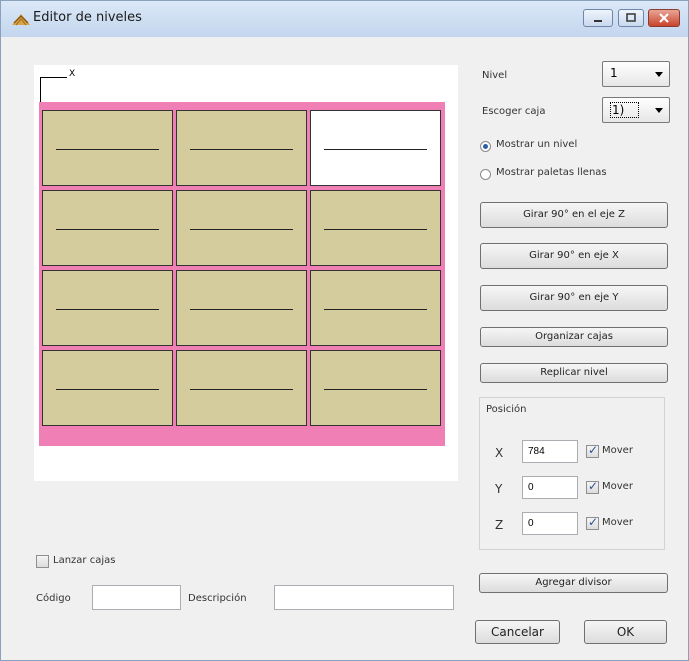 Image resolution: width=689 pixels, height=661 pixels. What do you see at coordinates (573, 583) in the screenshot?
I see `add-divider-button: Agregar divisor` at bounding box center [573, 583].